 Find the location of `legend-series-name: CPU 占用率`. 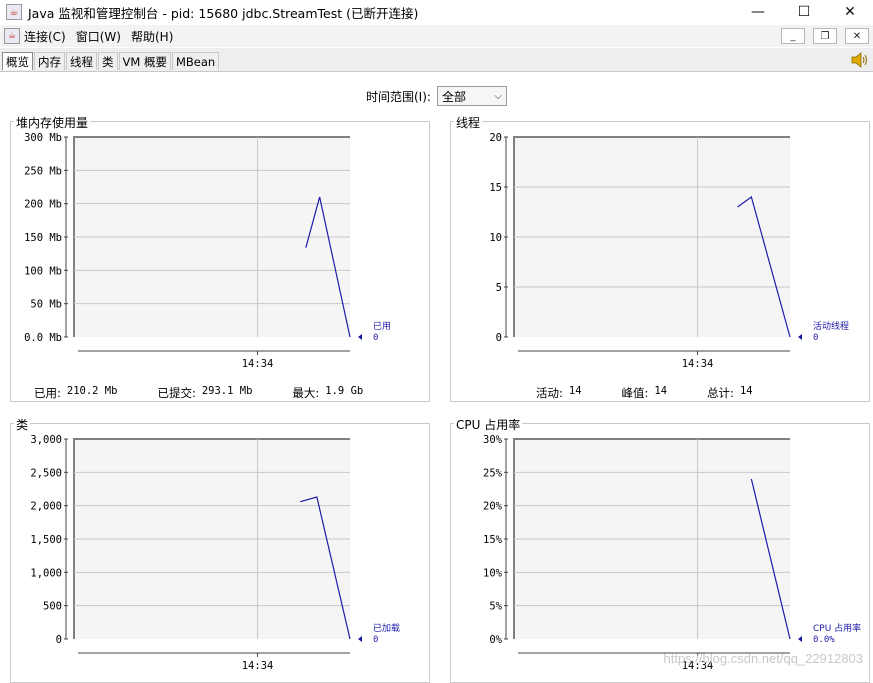

legend-series-name: CPU 占用率 is located at coordinates (837, 628).